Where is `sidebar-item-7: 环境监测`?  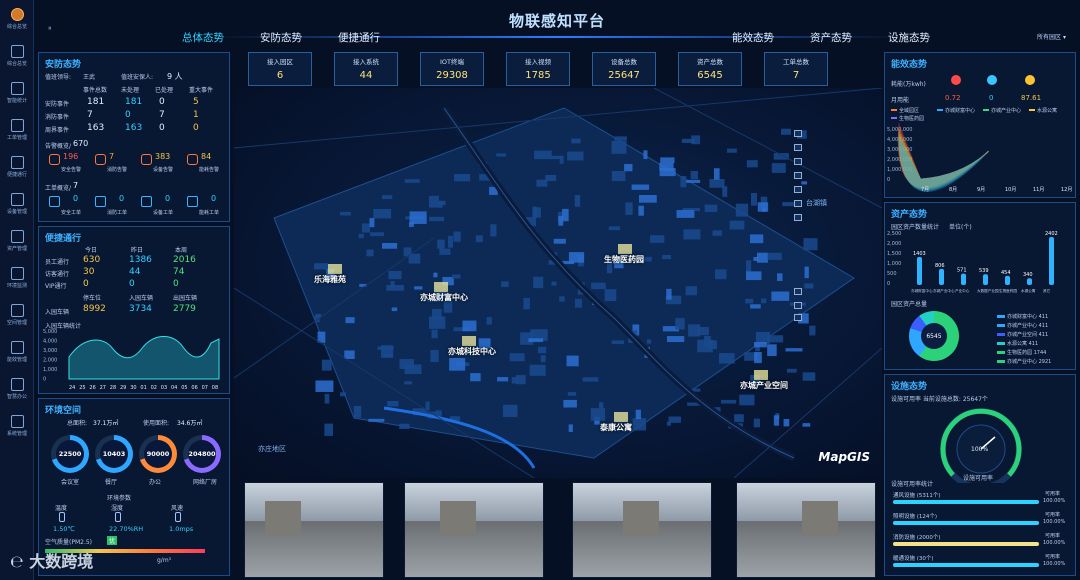 sidebar-item-7: 环境监测 is located at coordinates (17, 277).